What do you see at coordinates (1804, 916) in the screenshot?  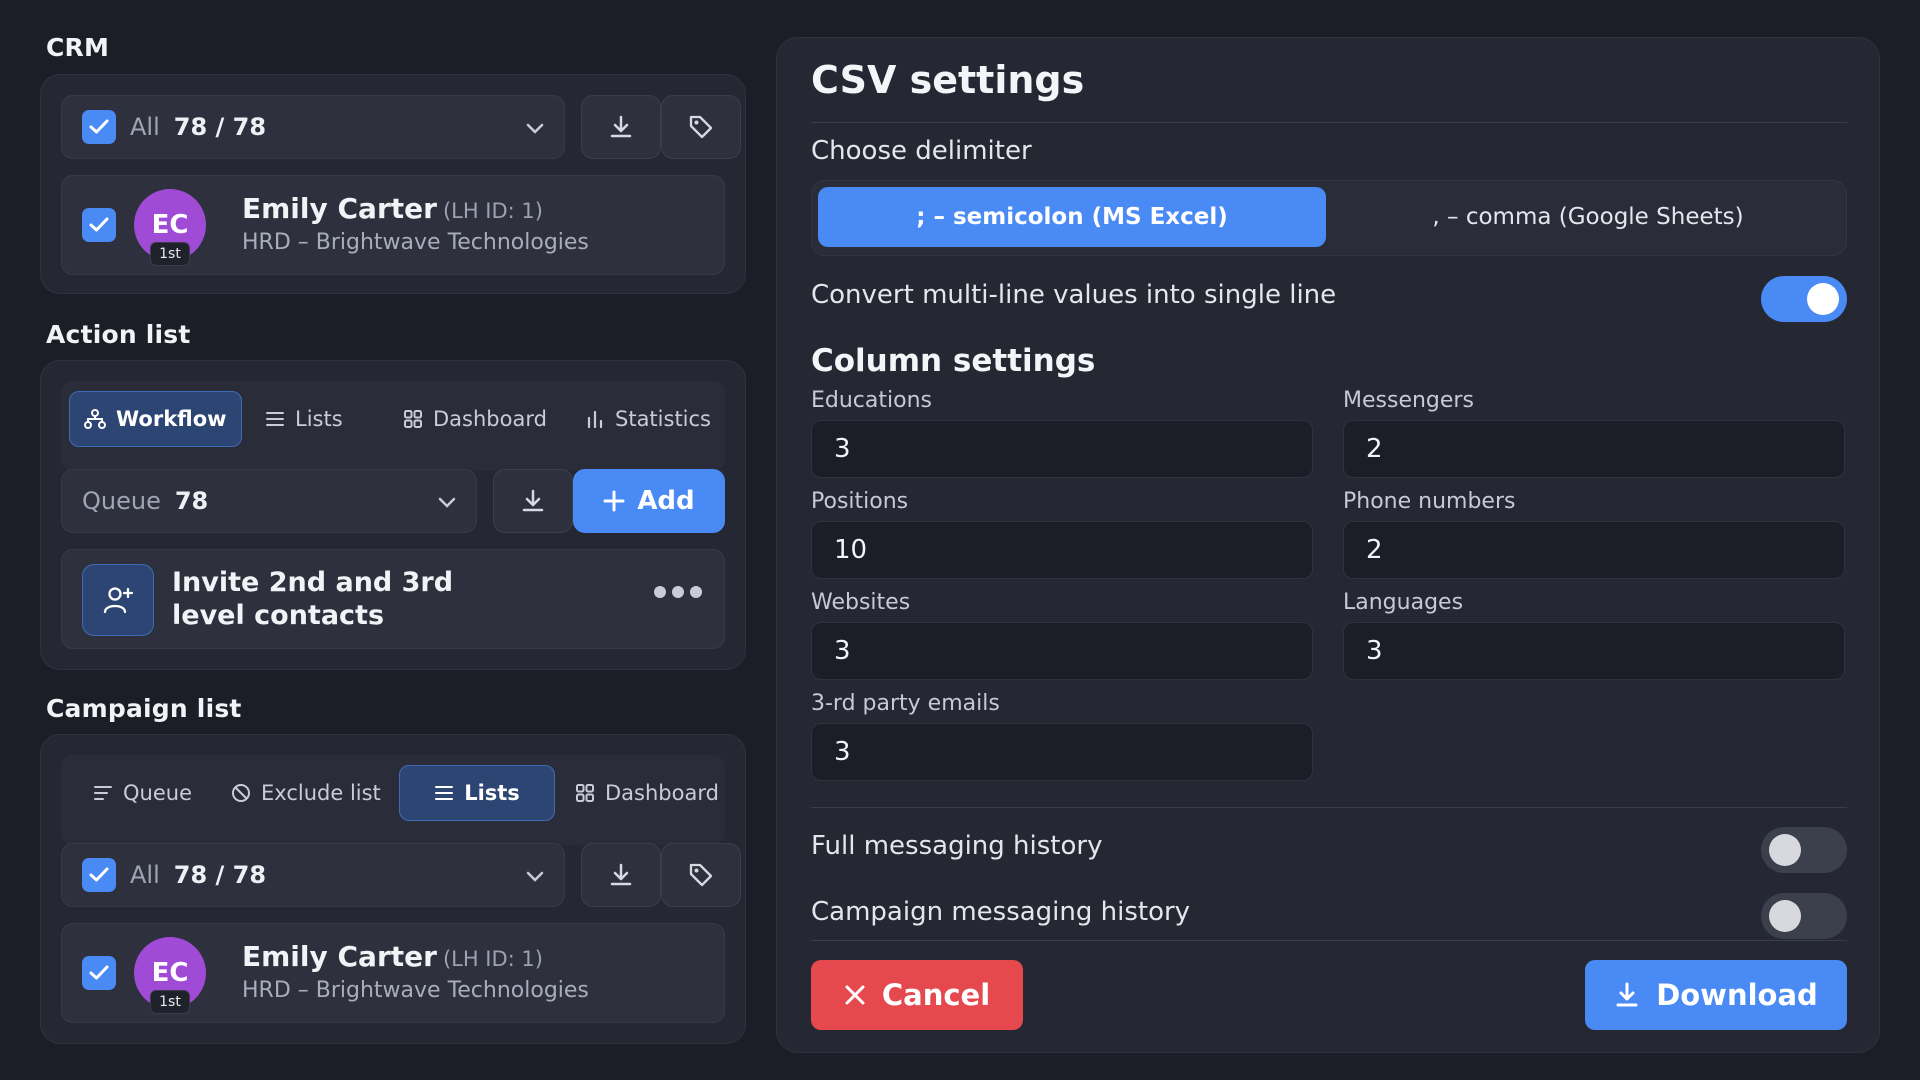 I see `campaign-history-toggle` at bounding box center [1804, 916].